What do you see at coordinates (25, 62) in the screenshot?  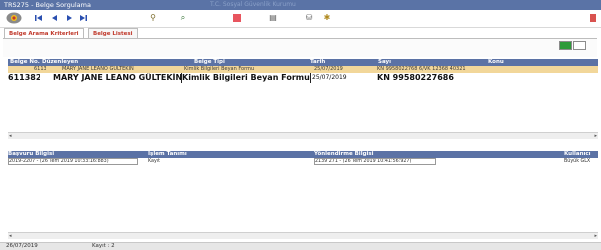 I see `column-belge-no: Belge No.` at bounding box center [25, 62].